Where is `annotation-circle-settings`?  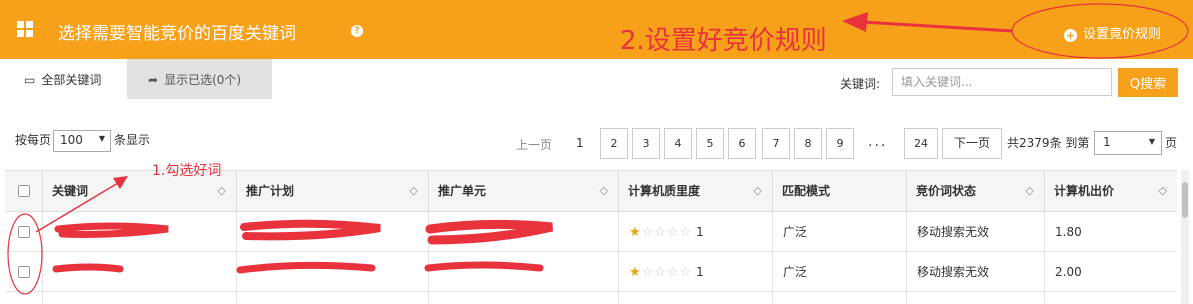 annotation-circle-settings is located at coordinates (1100, 31).